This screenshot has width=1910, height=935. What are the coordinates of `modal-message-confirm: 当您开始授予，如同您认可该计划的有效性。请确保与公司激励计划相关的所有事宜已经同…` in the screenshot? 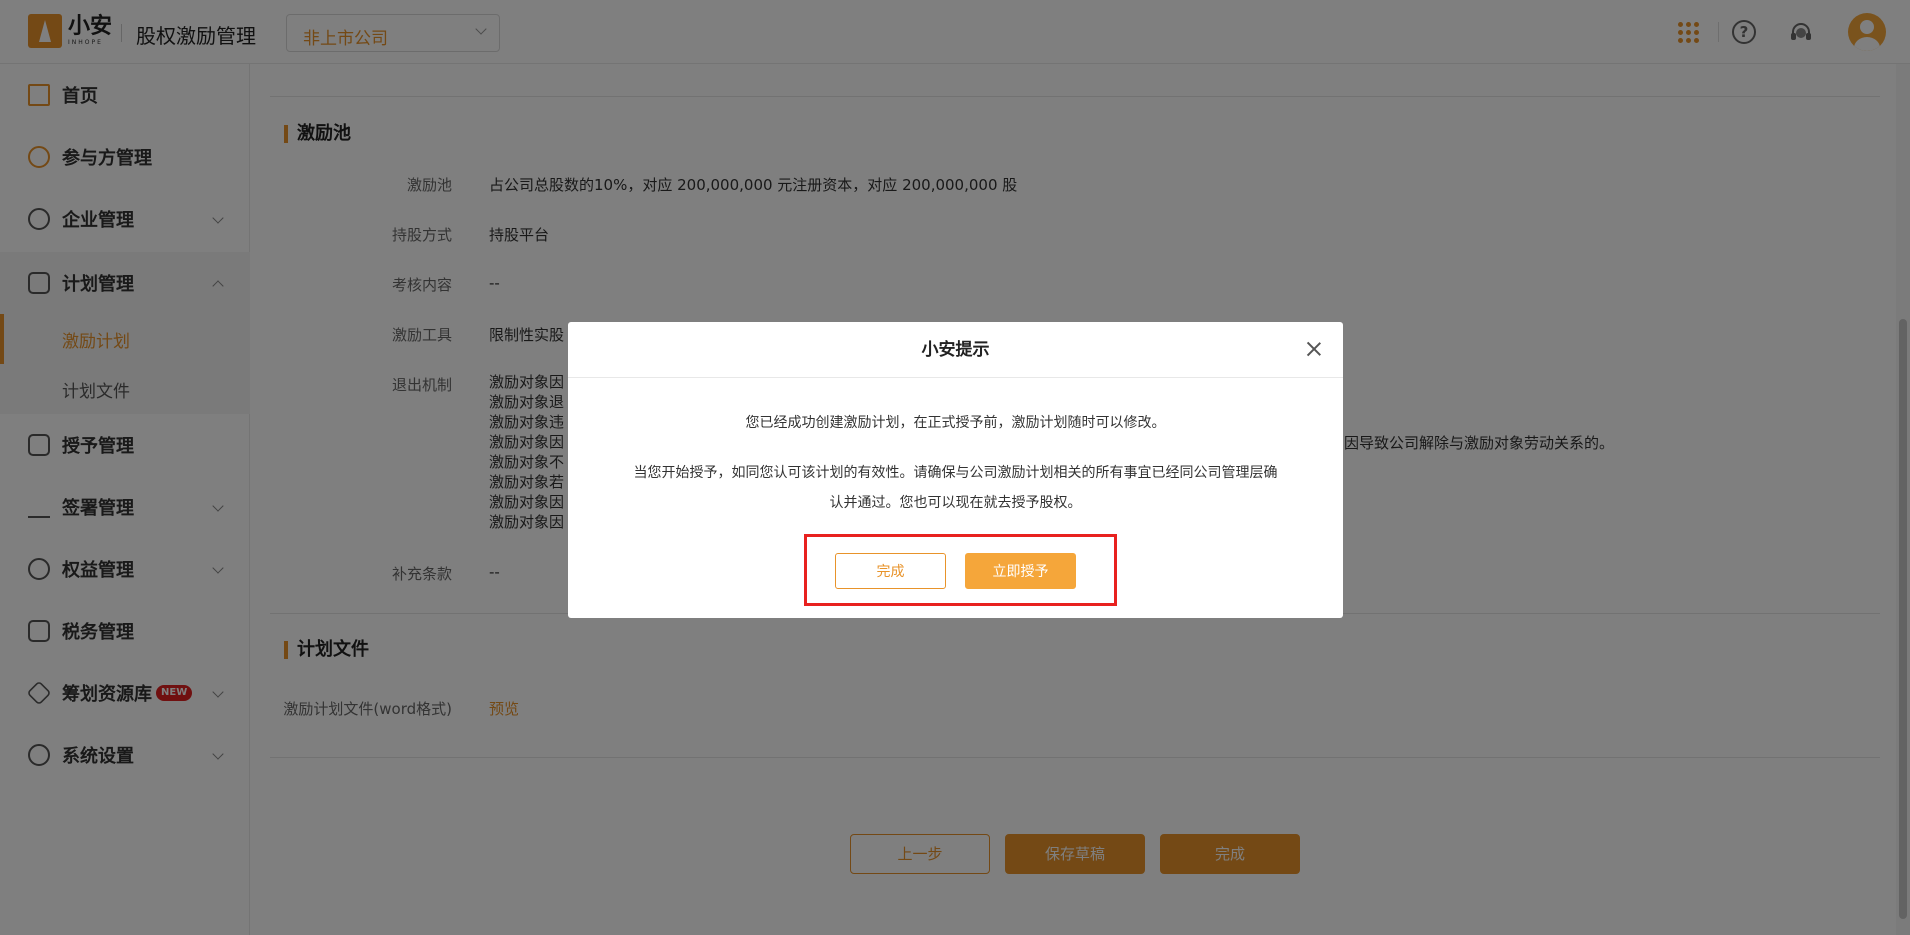 It's located at (955, 488).